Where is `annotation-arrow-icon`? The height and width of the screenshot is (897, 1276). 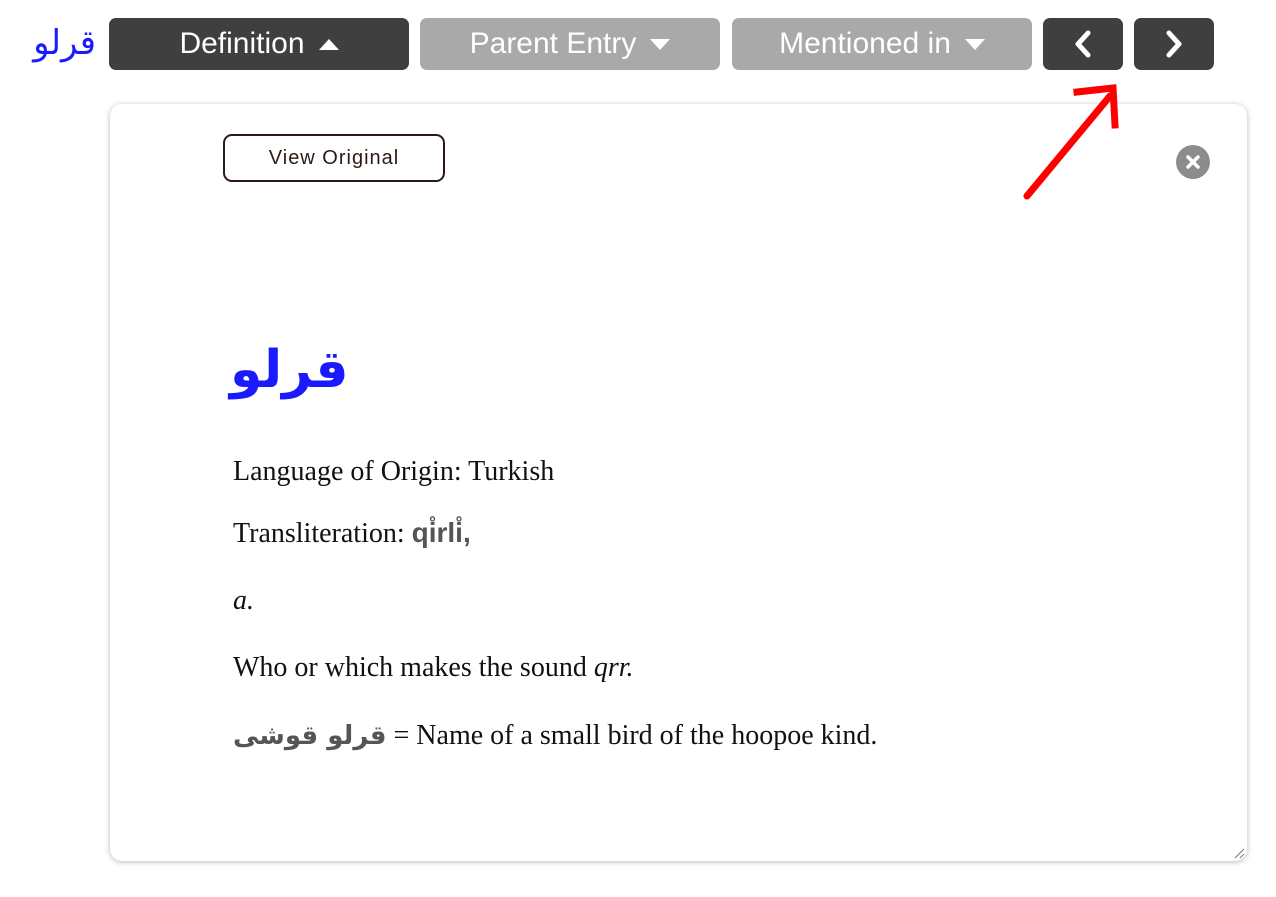
annotation-arrow-icon is located at coordinates (1071, 142).